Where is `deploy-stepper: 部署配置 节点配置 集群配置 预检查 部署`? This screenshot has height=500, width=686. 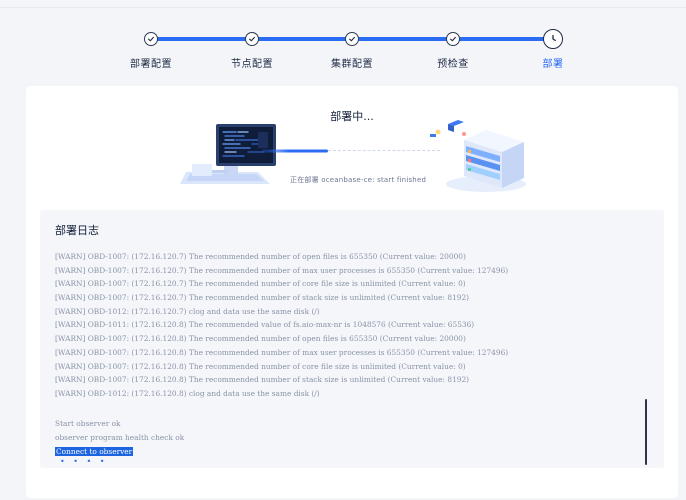 deploy-stepper: 部署配置 节点配置 集群配置 预检查 部署 is located at coordinates (343, 49).